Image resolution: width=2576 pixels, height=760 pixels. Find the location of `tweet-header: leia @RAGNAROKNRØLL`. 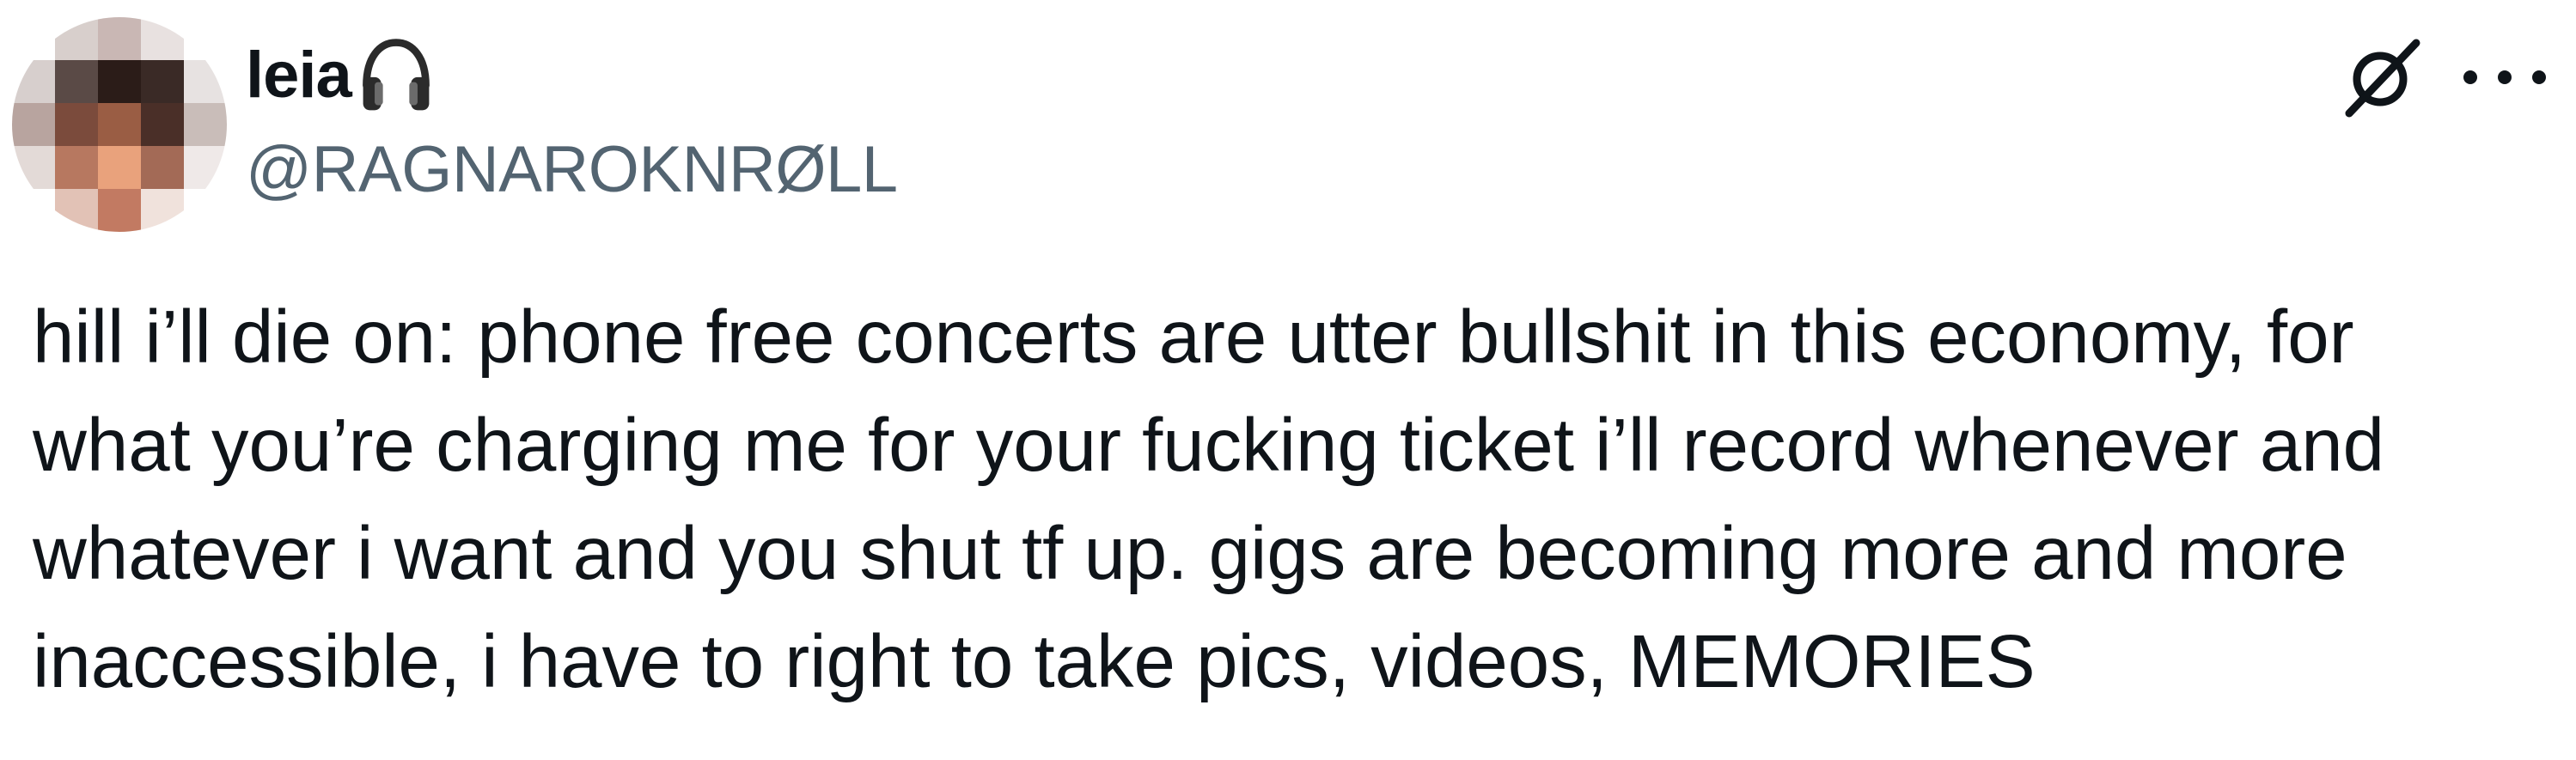

tweet-header: leia @RAGNAROKNRØLL is located at coordinates (572, 117).